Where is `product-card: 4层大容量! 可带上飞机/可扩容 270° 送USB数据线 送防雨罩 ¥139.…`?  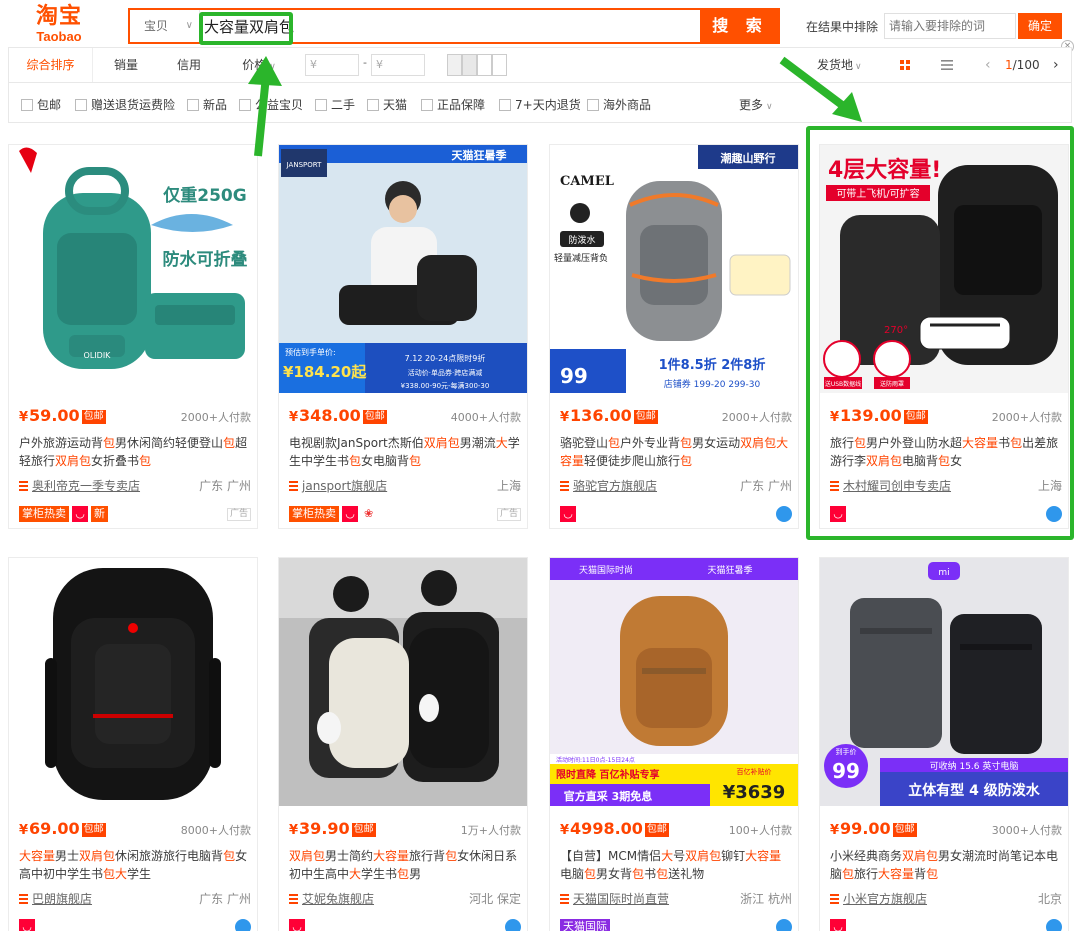
product-card: 4层大容量! 可带上飞机/可扩容 270° 送USB数据线 送防雨罩 ¥139.… is located at coordinates (944, 336).